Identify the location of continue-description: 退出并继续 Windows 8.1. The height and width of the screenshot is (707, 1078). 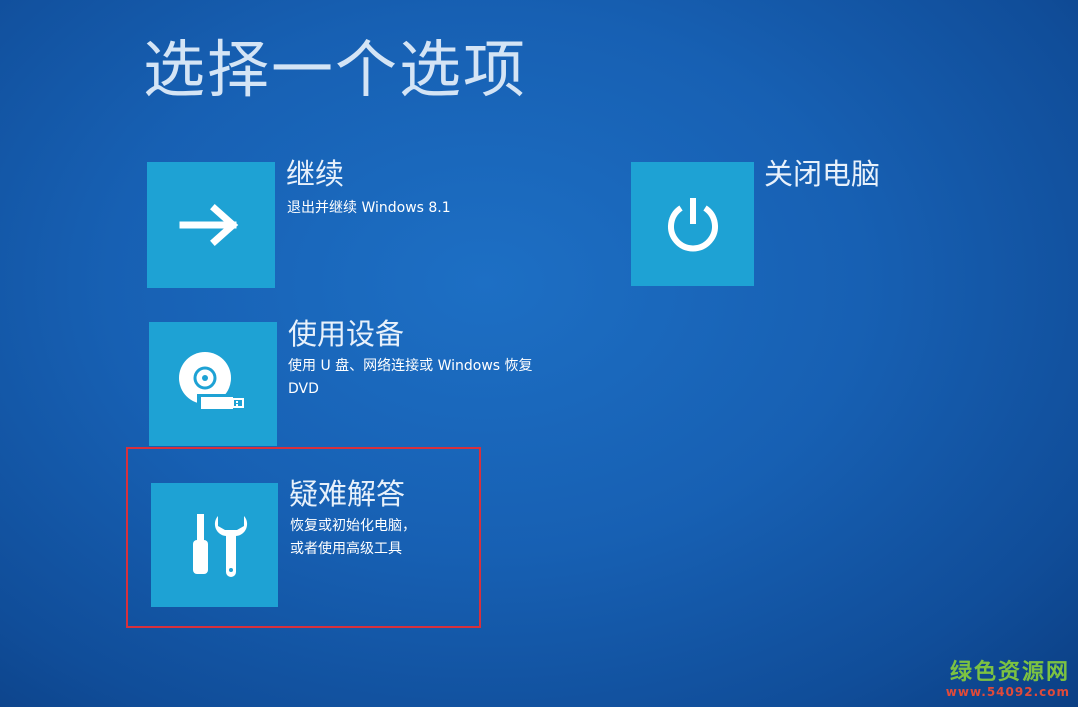
(369, 208).